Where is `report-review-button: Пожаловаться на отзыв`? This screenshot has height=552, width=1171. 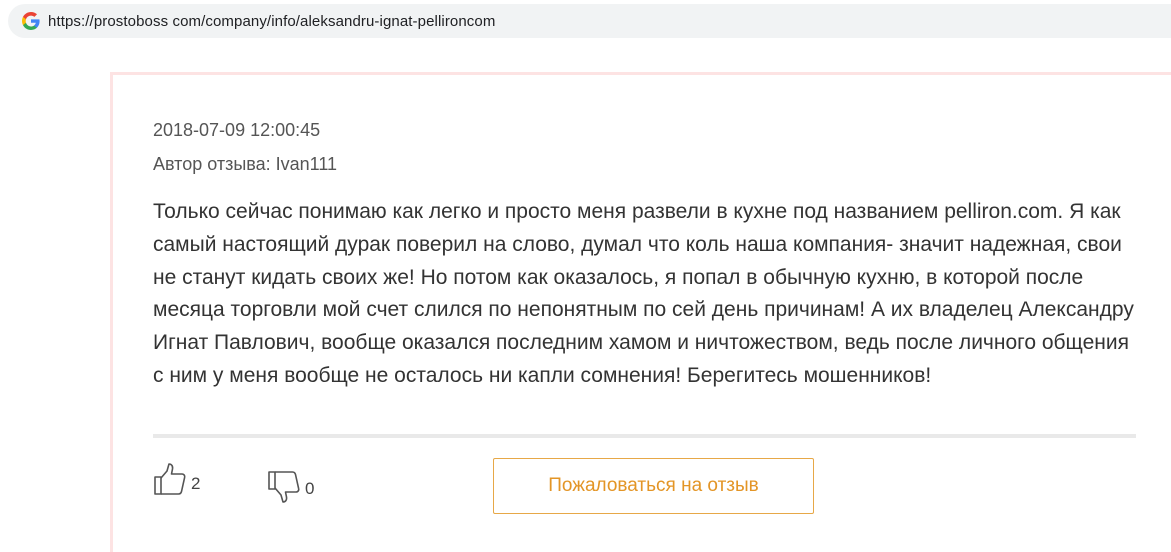 report-review-button: Пожаловаться на отзыв is located at coordinates (653, 486).